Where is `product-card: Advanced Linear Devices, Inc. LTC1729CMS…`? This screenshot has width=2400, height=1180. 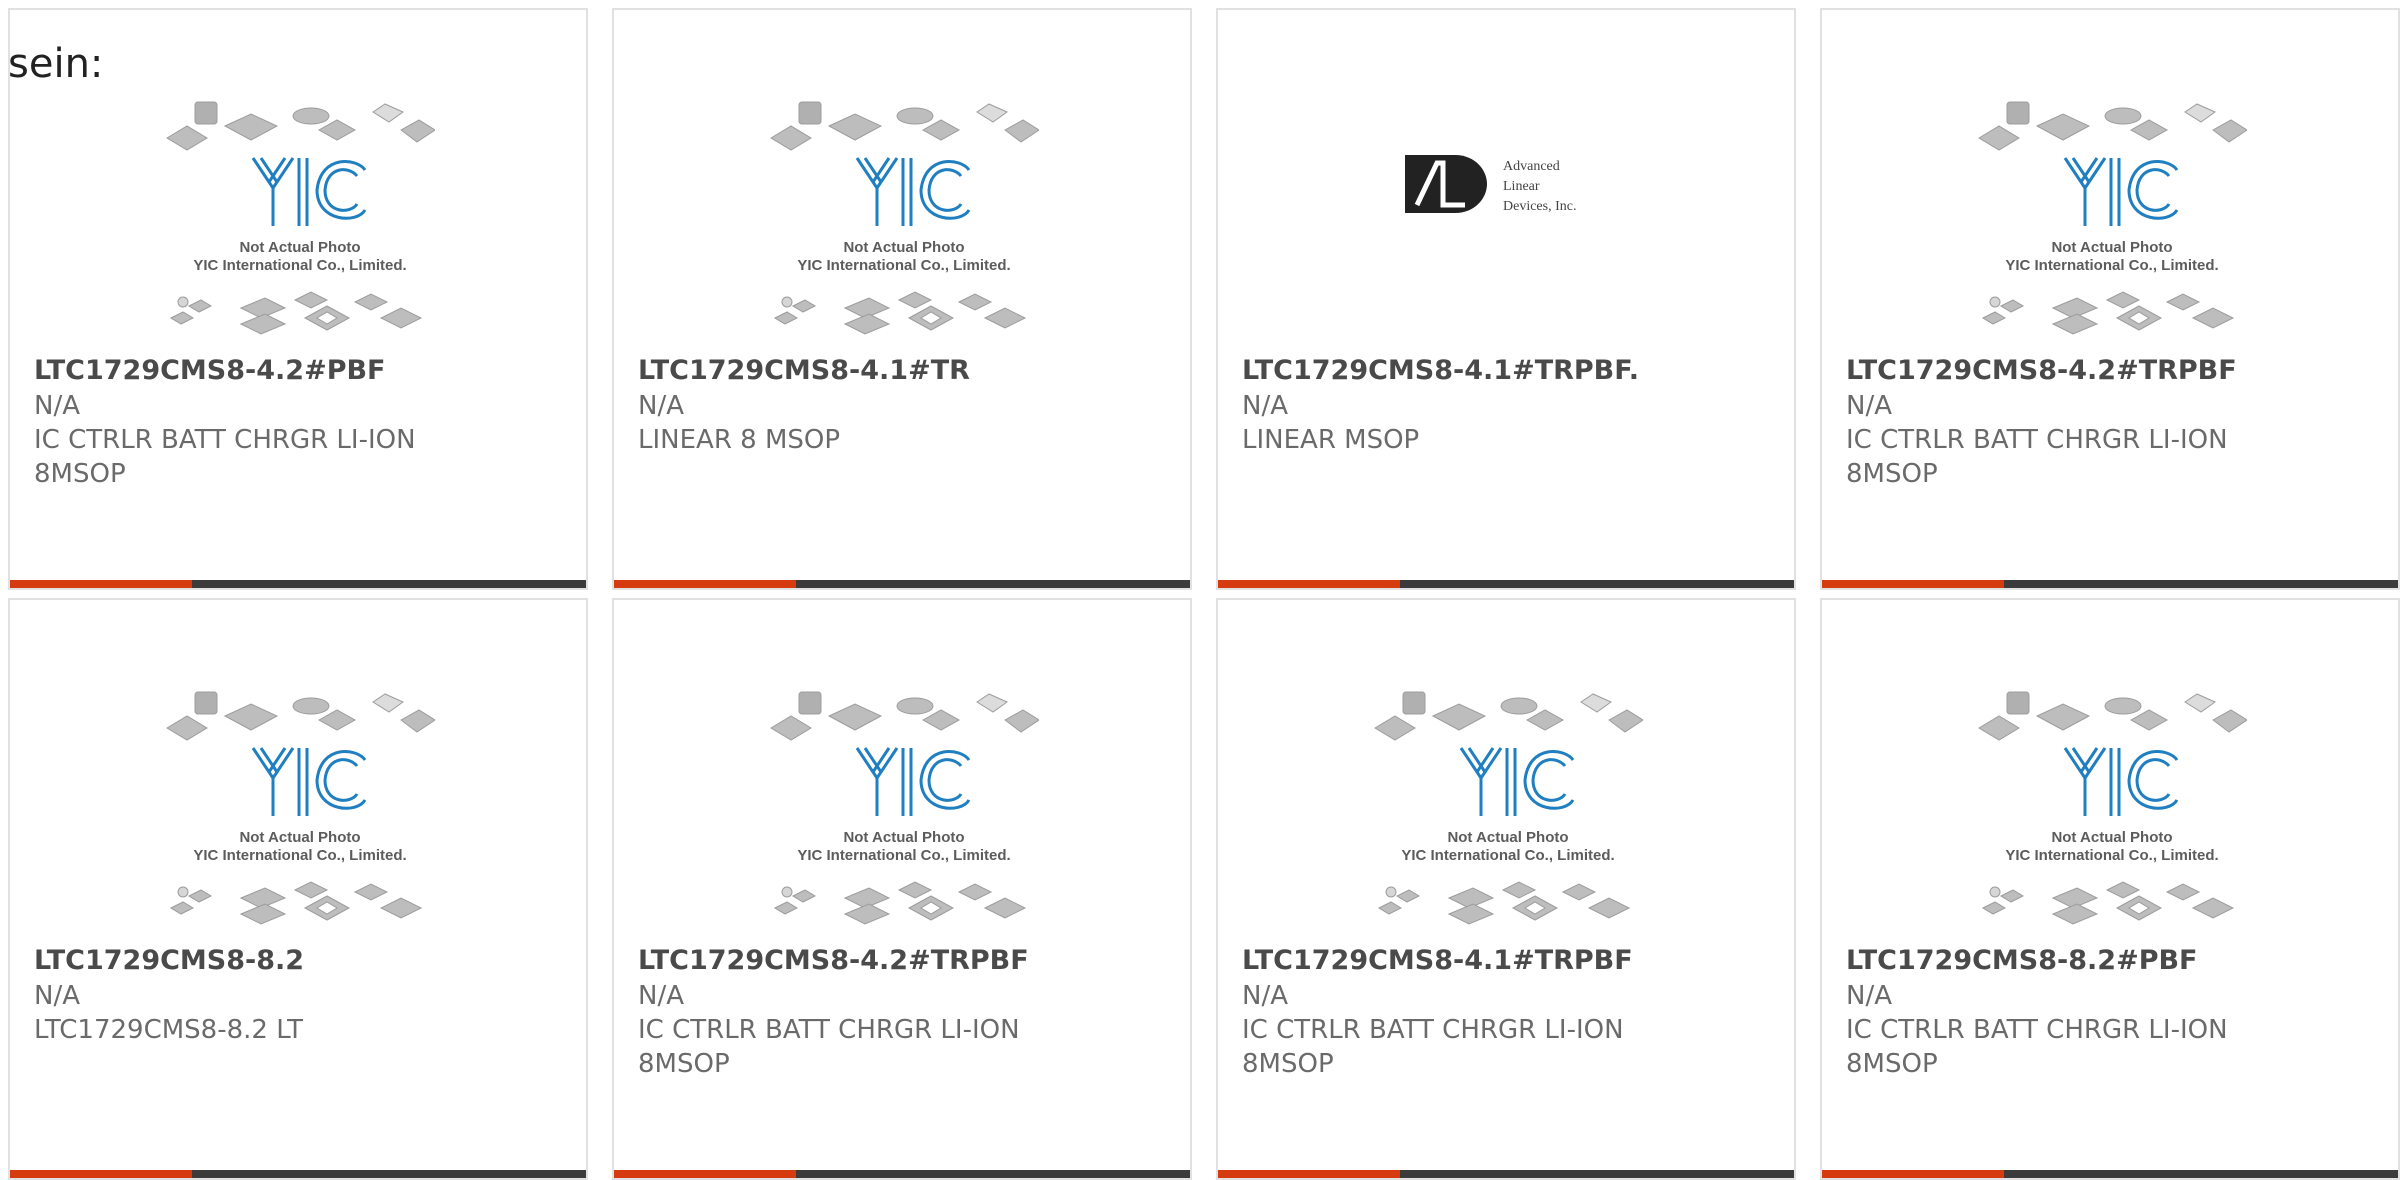
product-card: Advanced Linear Devices, Inc. LTC1729CMS… is located at coordinates (1506, 299).